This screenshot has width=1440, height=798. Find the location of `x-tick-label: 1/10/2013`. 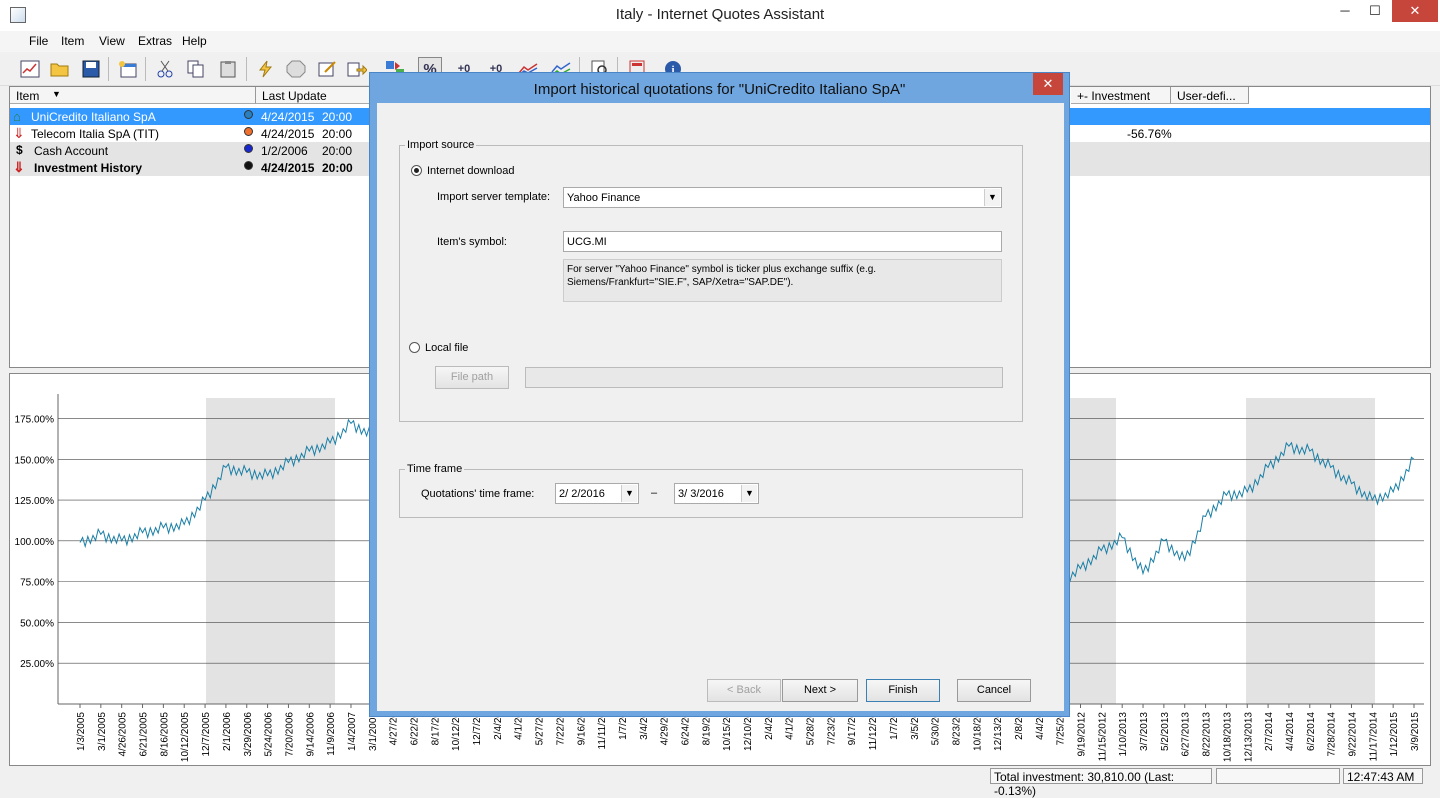

x-tick-label: 1/10/2013 is located at coordinates (1123, 734).